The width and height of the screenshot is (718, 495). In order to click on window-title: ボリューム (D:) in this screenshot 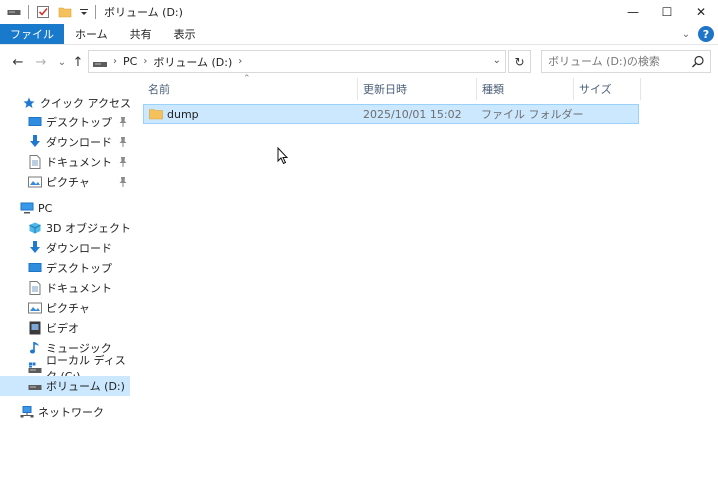, I will do `click(143, 12)`.